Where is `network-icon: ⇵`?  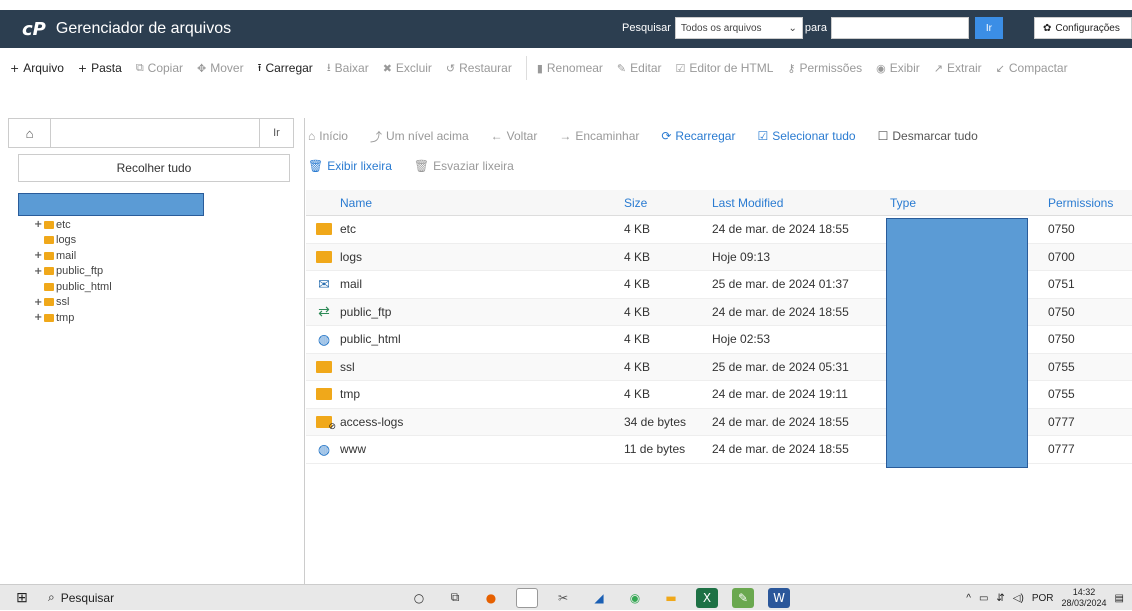
network-icon: ⇵ is located at coordinates (1000, 598).